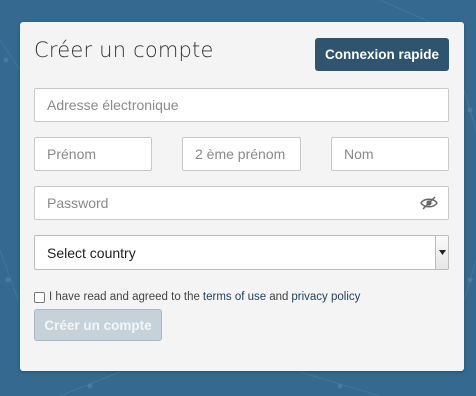  Describe the element at coordinates (241, 252) in the screenshot. I see `country-select: Select country` at that location.